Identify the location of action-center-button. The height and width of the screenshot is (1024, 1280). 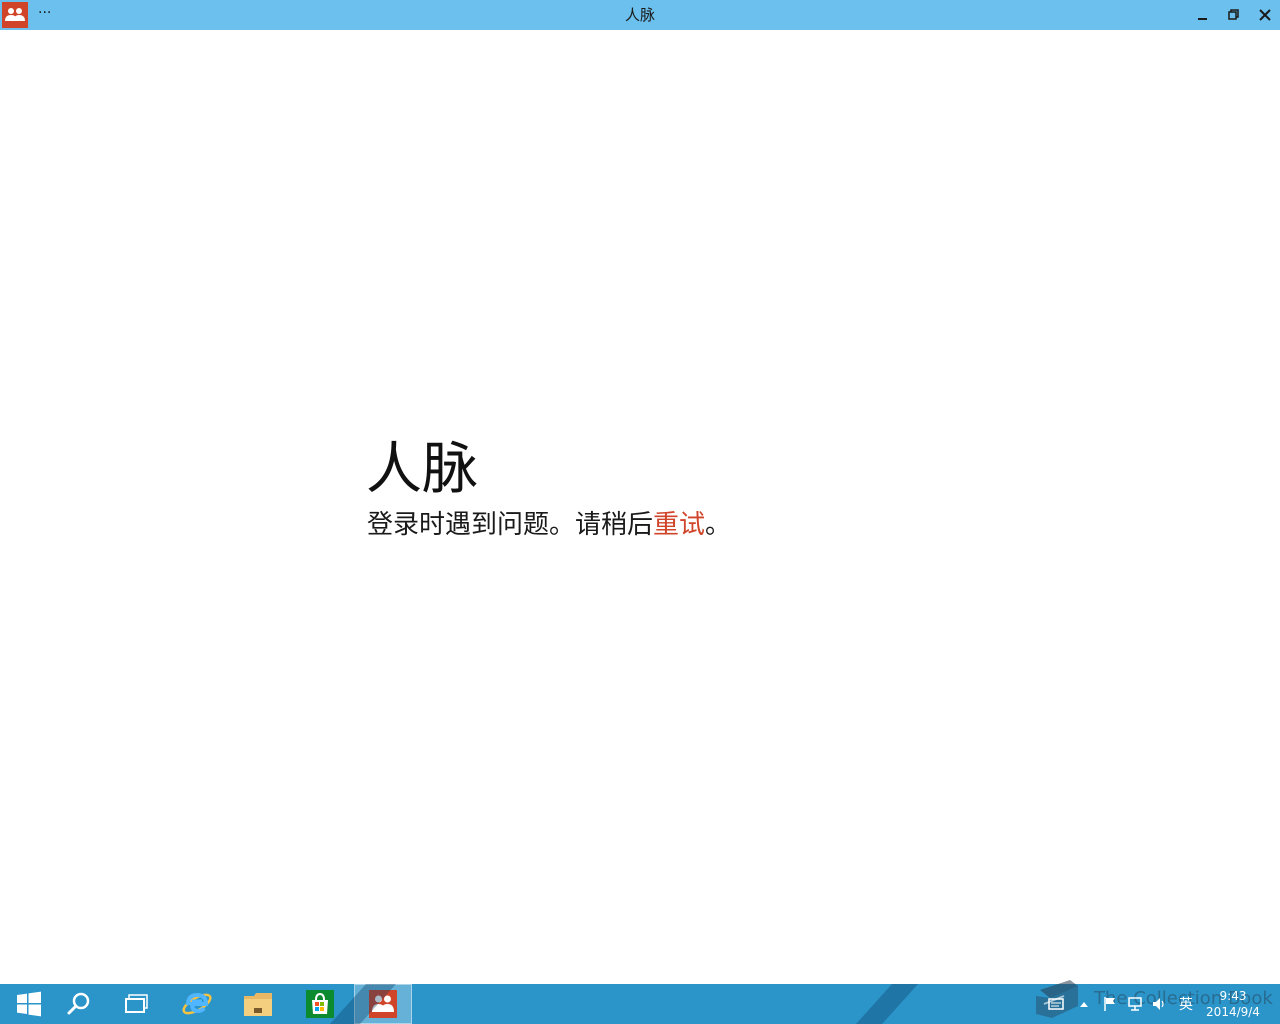
(1056, 1004).